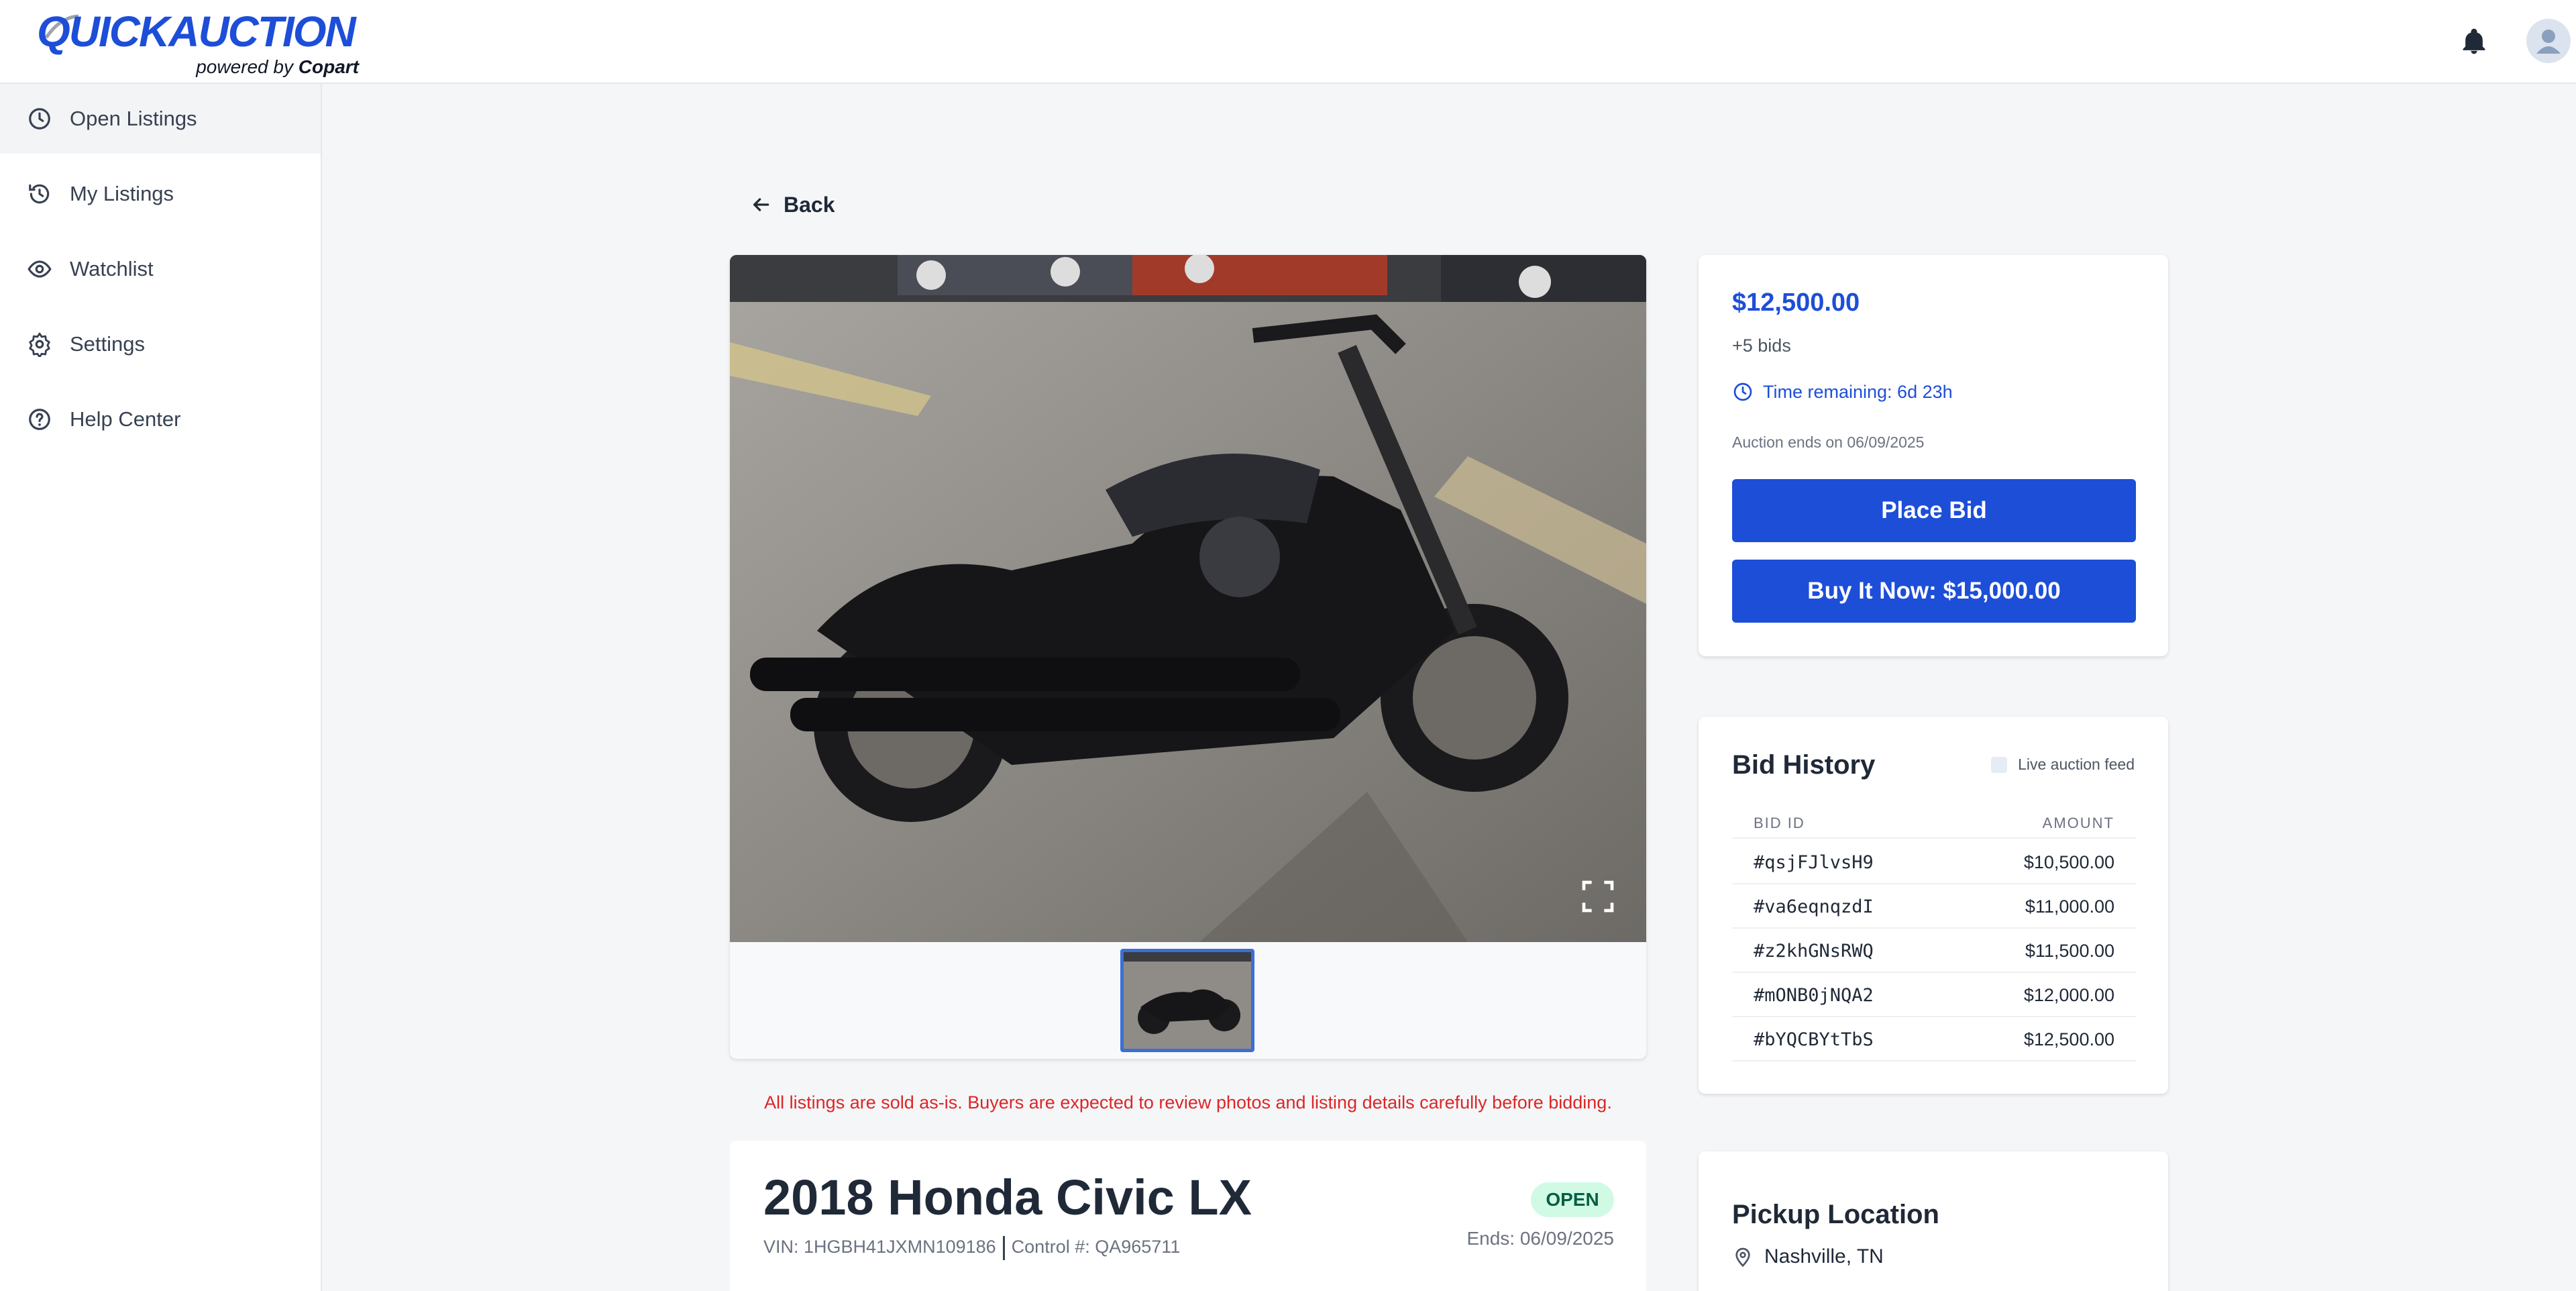 The width and height of the screenshot is (2576, 1291). What do you see at coordinates (1999, 764) in the screenshot?
I see `live-feed-checkbox` at bounding box center [1999, 764].